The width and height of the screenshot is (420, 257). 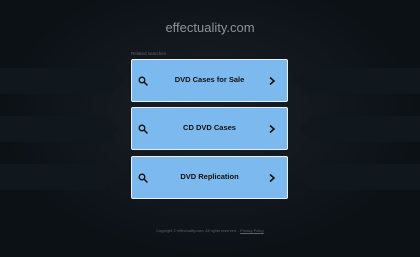 What do you see at coordinates (149, 53) in the screenshot?
I see `related-searches-label: Related searches` at bounding box center [149, 53].